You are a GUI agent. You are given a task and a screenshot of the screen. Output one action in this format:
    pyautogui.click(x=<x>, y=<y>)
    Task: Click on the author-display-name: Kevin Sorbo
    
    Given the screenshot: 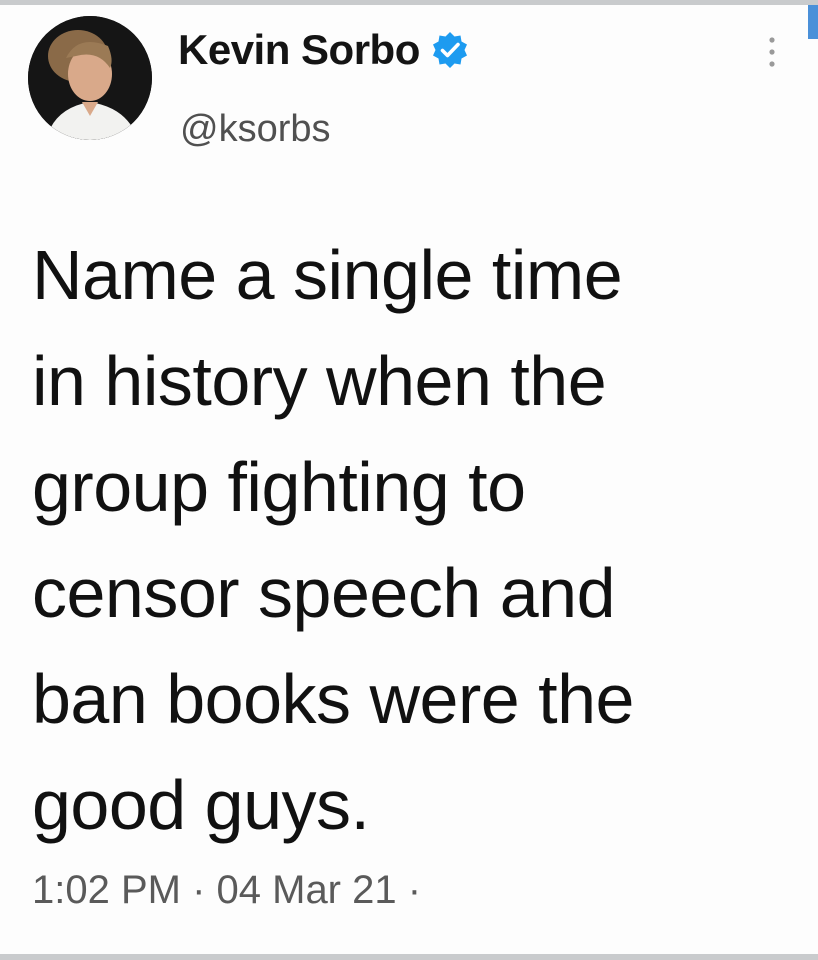 What is the action you would take?
    pyautogui.click(x=299, y=50)
    